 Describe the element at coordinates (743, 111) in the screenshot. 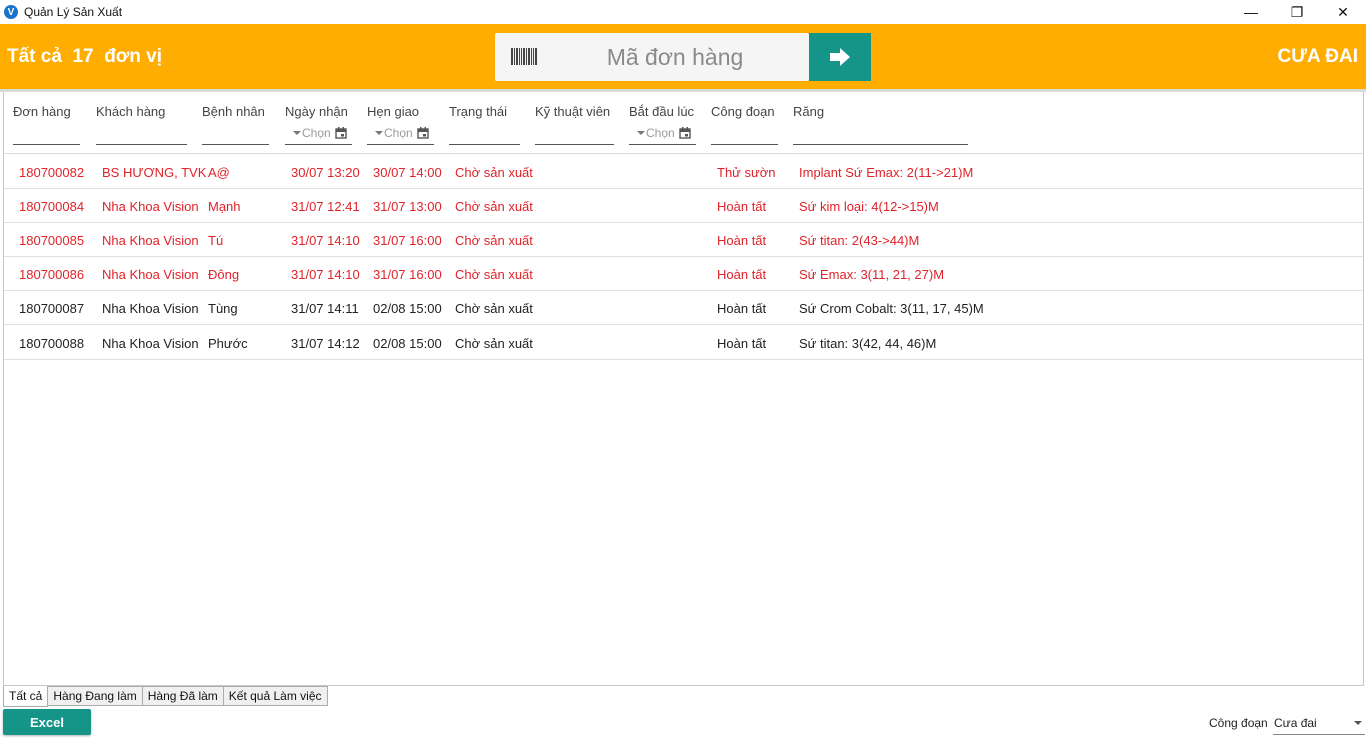

I see `column-header-stage: Công đoạn` at that location.